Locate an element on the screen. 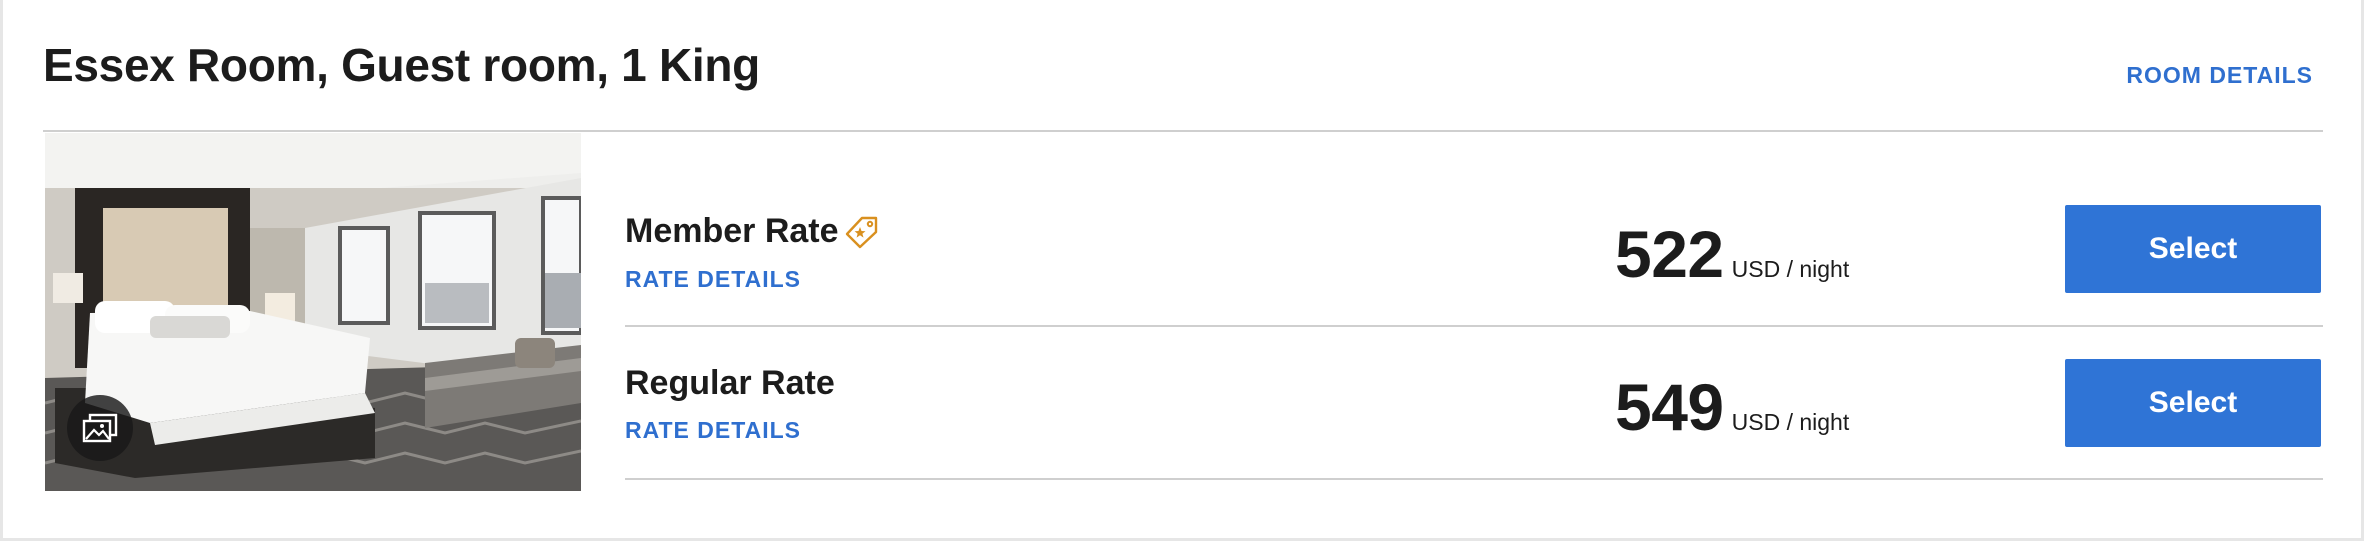  rate-name: Regular Rate is located at coordinates (730, 383).